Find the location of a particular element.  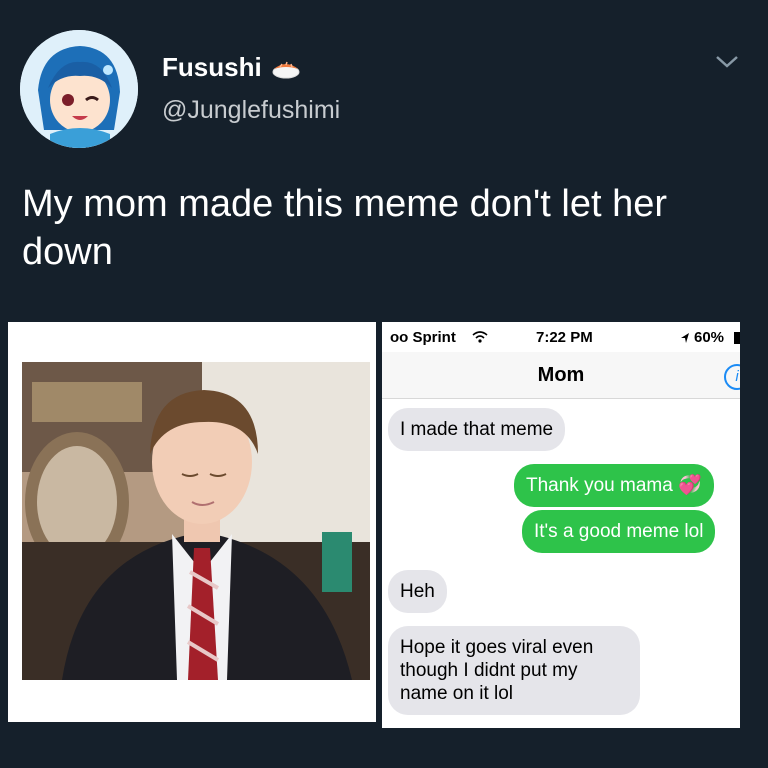

clock-time: 7:22 PM is located at coordinates (564, 337).